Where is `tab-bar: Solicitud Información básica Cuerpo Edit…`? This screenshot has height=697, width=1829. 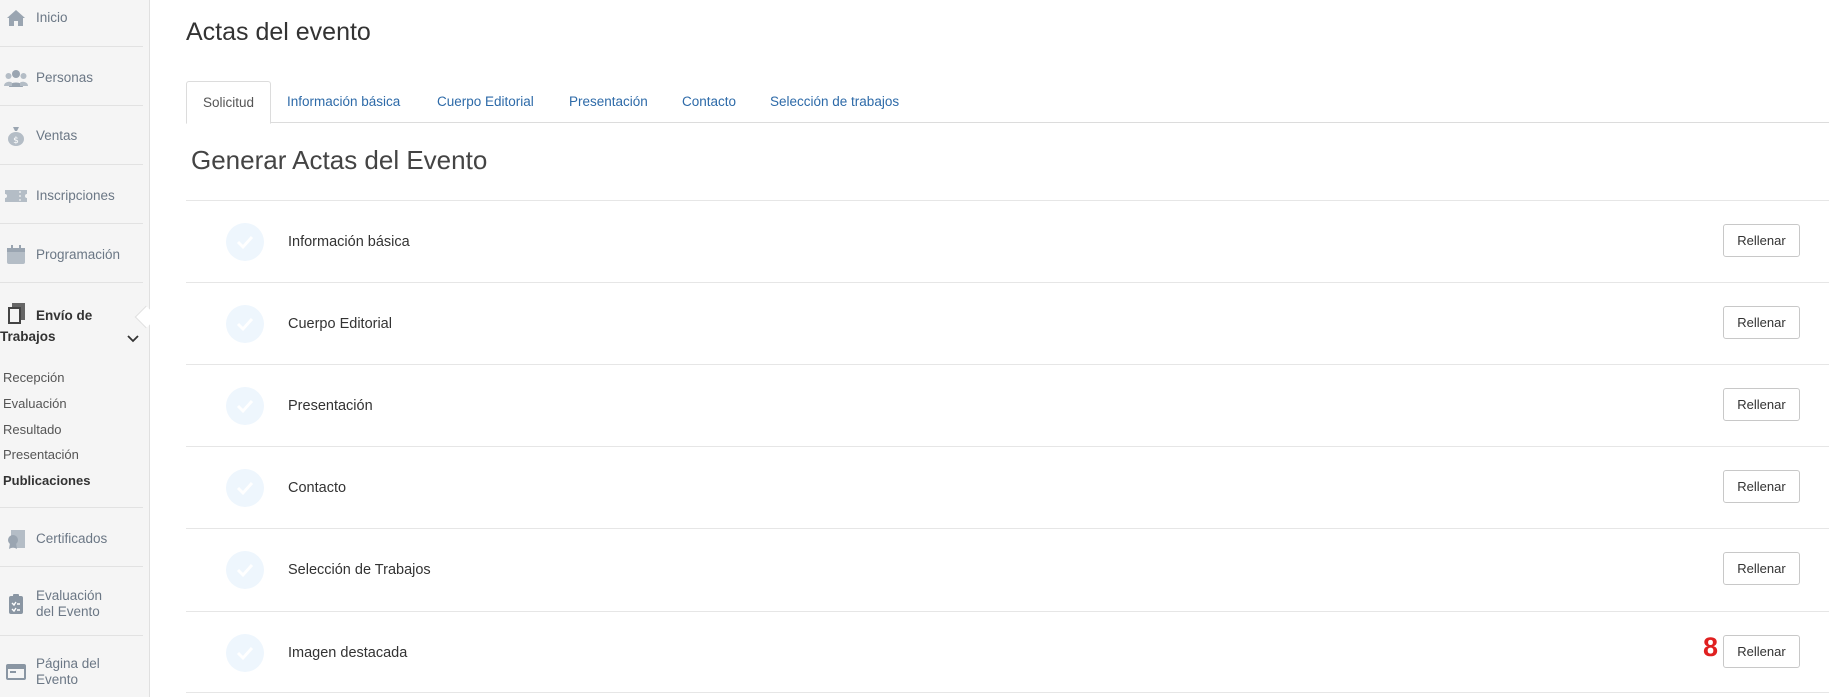
tab-bar: Solicitud Información básica Cuerpo Edit… is located at coordinates (1007, 102).